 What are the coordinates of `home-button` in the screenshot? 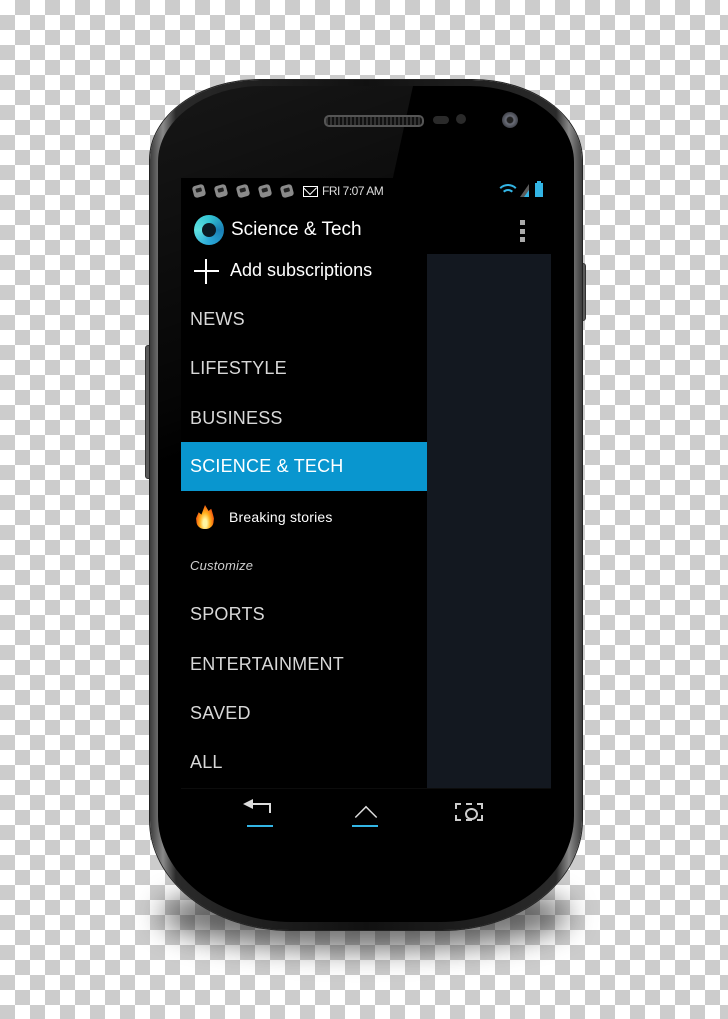 It's located at (365, 813).